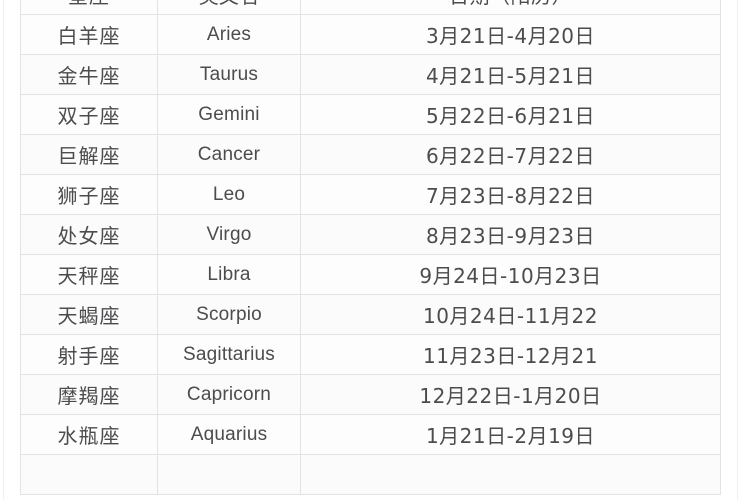  I want to click on cell-date-range: 5月22日-6月21日, so click(510, 114).